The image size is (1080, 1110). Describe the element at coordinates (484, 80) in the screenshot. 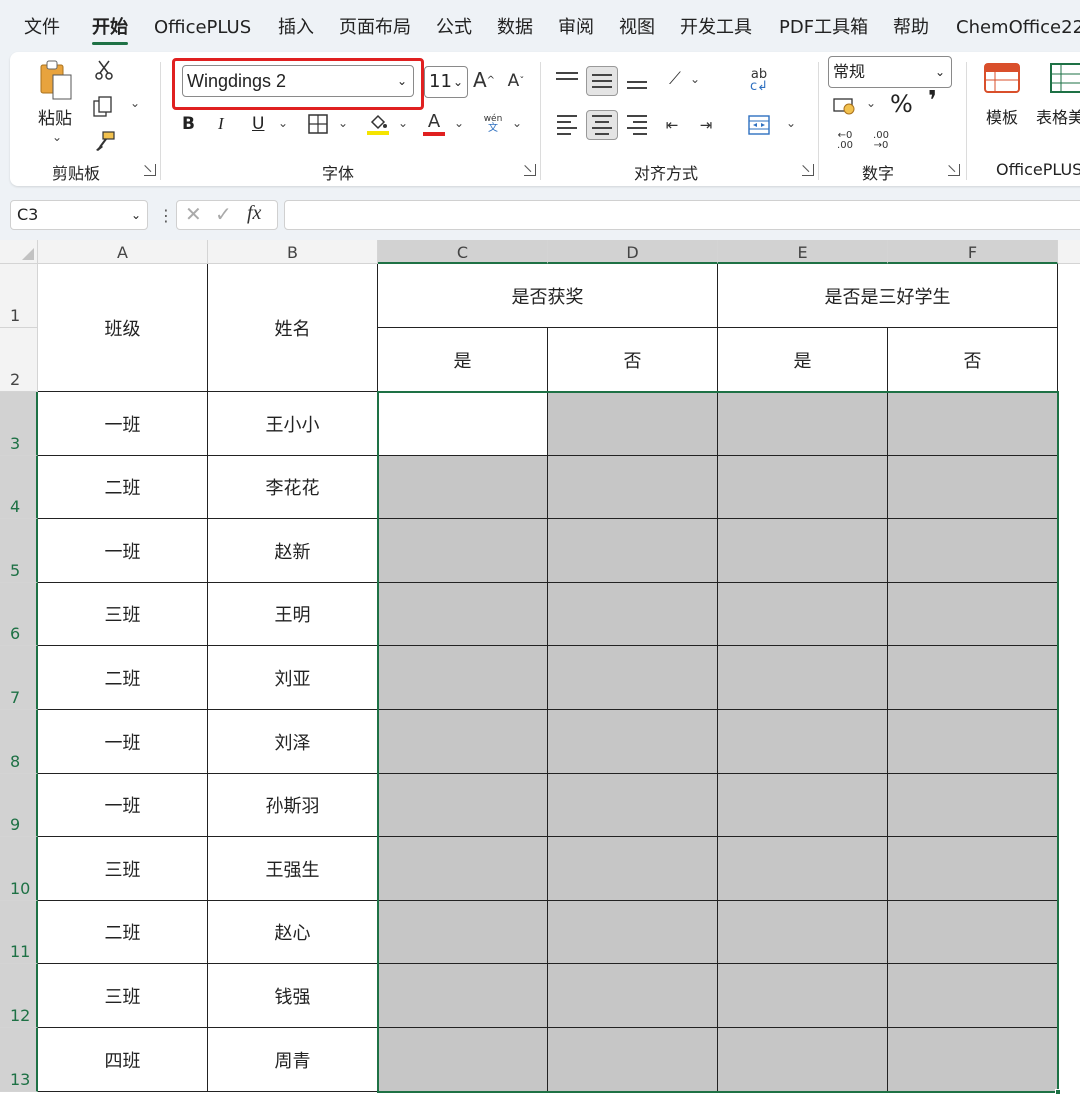

I see `increase-font-icon: A ^` at that location.